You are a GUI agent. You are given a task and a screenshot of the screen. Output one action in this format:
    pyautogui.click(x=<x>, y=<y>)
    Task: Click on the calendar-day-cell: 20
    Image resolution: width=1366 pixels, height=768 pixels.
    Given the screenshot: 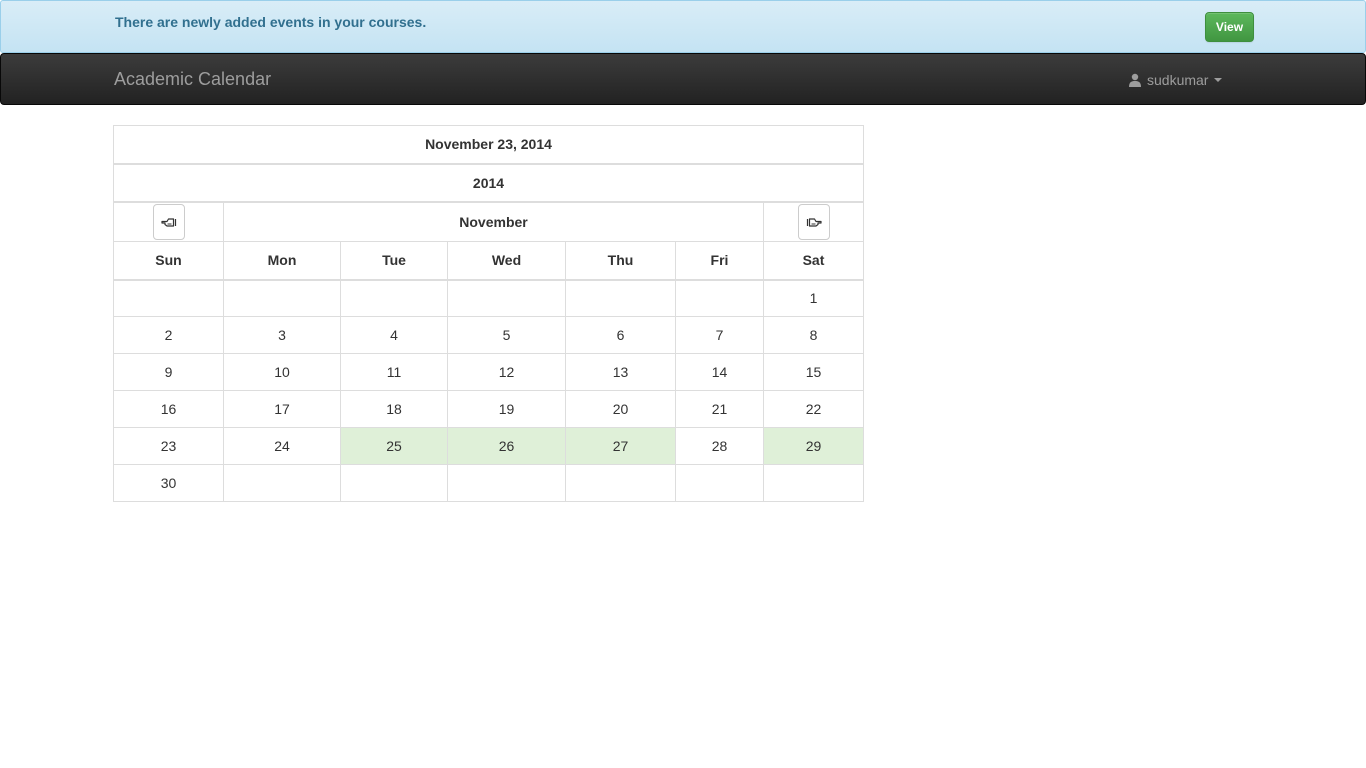 What is the action you would take?
    pyautogui.click(x=620, y=409)
    